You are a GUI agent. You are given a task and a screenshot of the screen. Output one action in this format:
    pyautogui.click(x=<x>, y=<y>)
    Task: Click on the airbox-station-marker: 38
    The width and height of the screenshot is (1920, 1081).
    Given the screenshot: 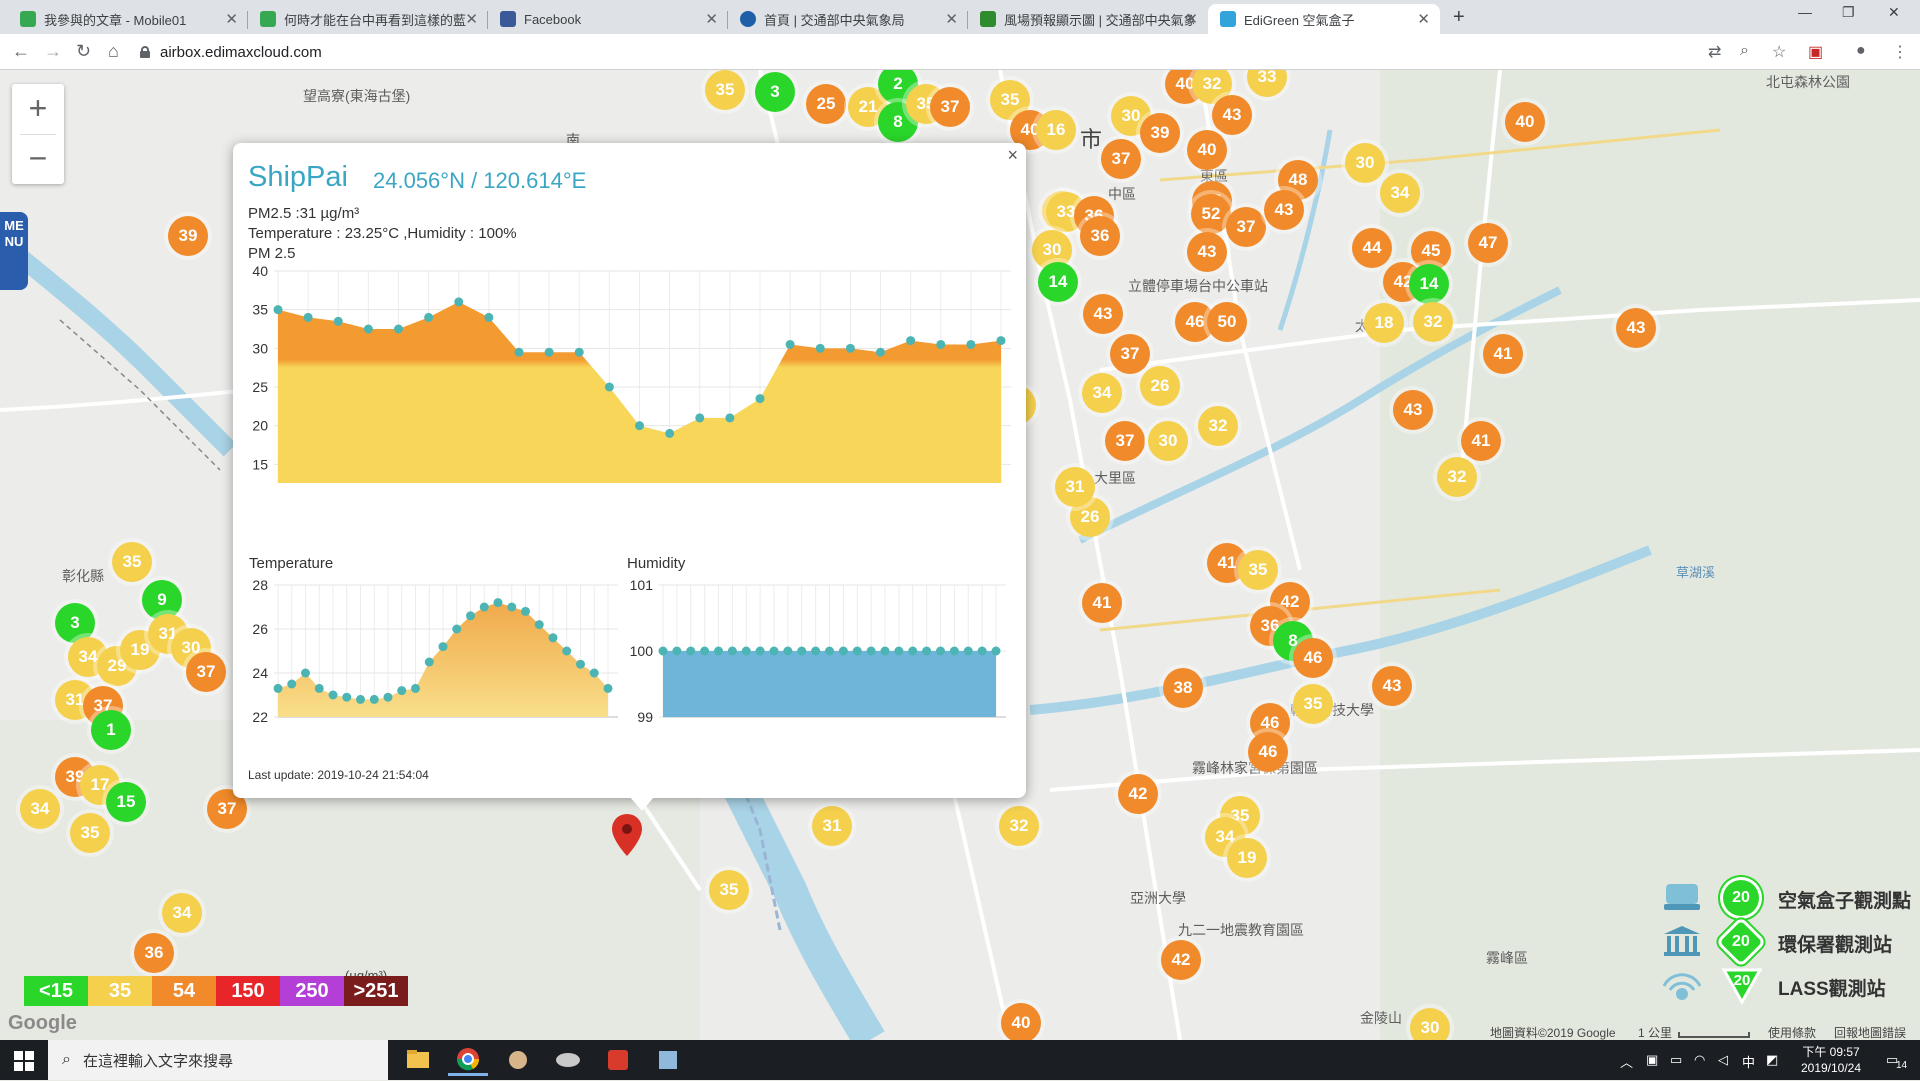 What is the action you would take?
    pyautogui.click(x=1183, y=688)
    